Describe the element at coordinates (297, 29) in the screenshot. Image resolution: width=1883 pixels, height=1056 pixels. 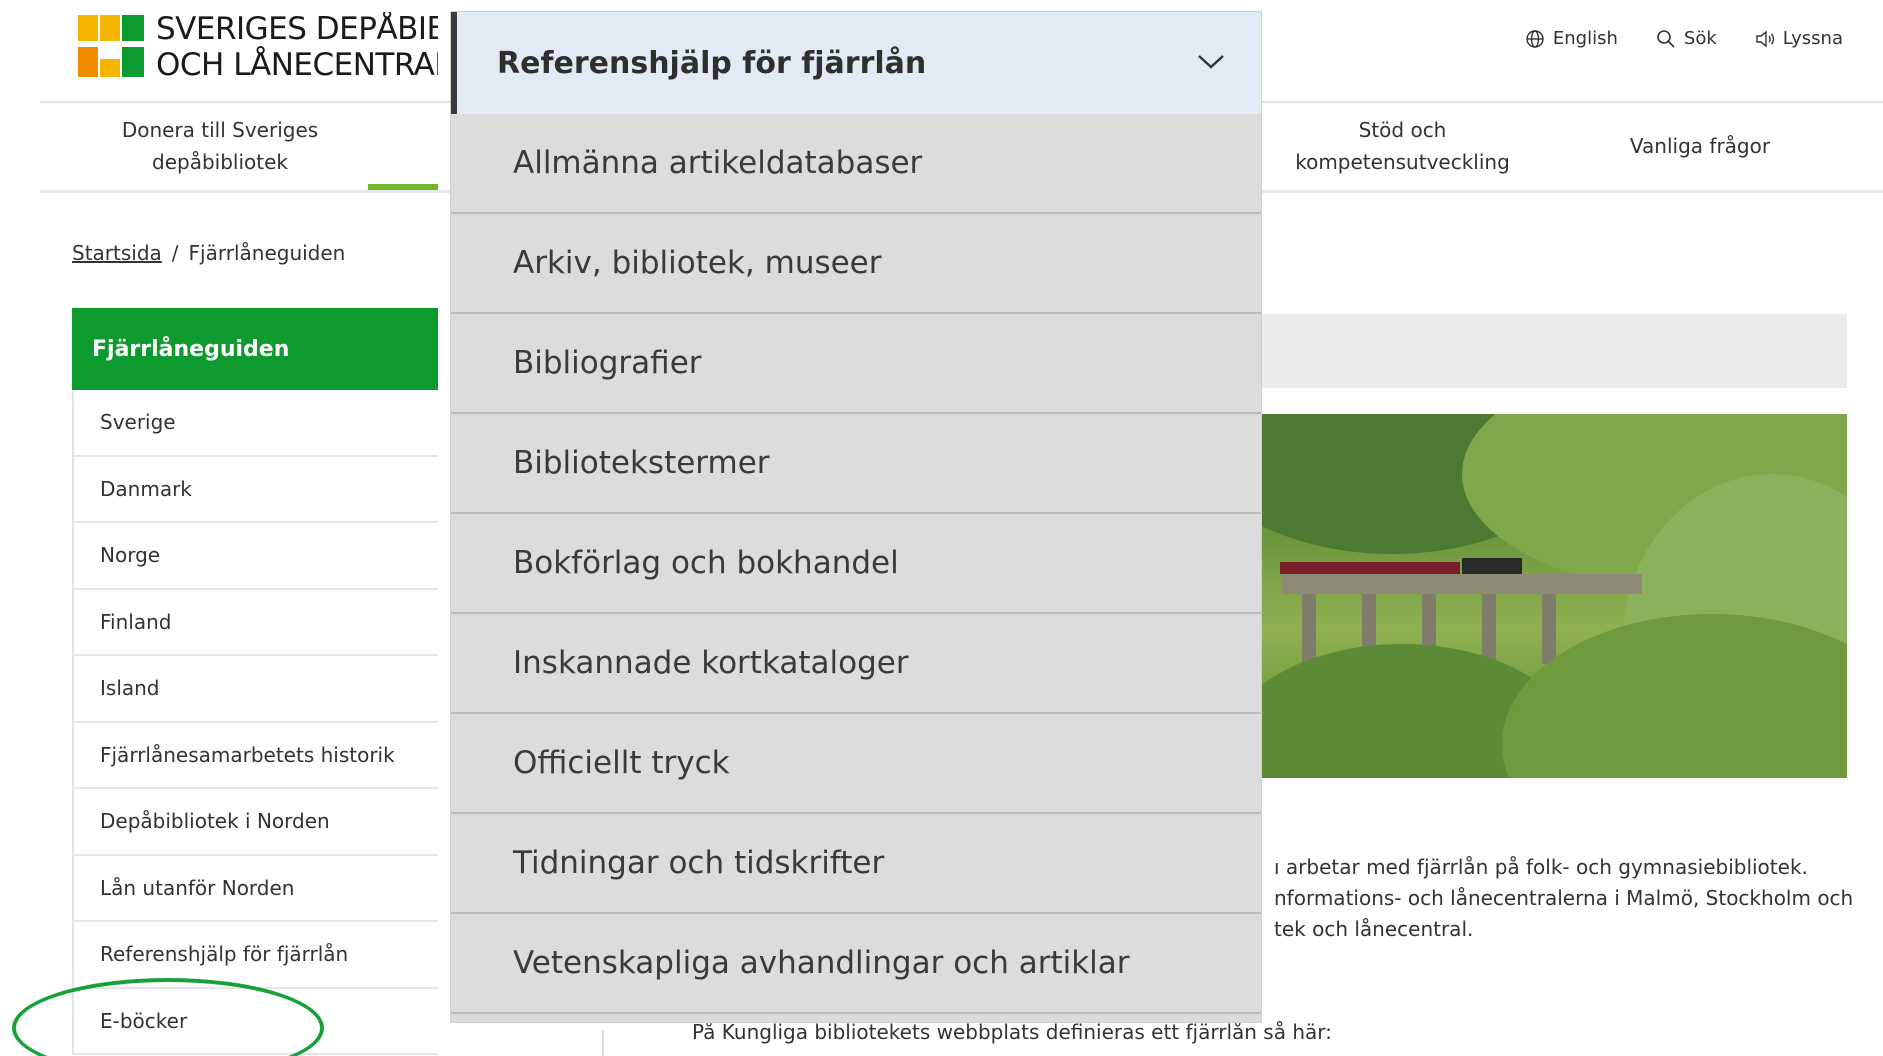
I see `logo-line-1: SVERIGES DEPÅBIBLIOTEK` at that location.